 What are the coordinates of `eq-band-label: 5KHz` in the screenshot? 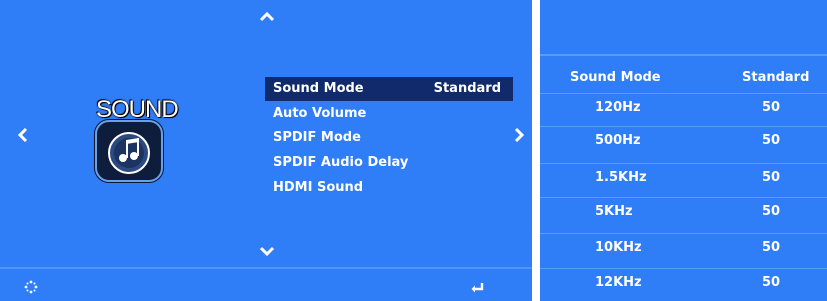 It's located at (614, 211).